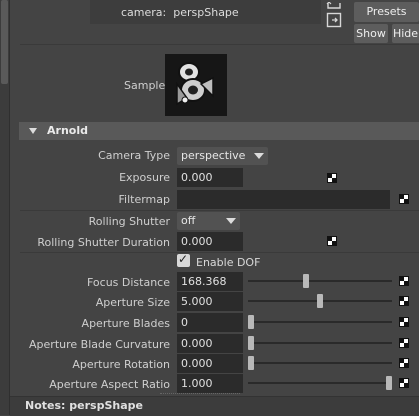  I want to click on camera-value: perspShape, so click(206, 12).